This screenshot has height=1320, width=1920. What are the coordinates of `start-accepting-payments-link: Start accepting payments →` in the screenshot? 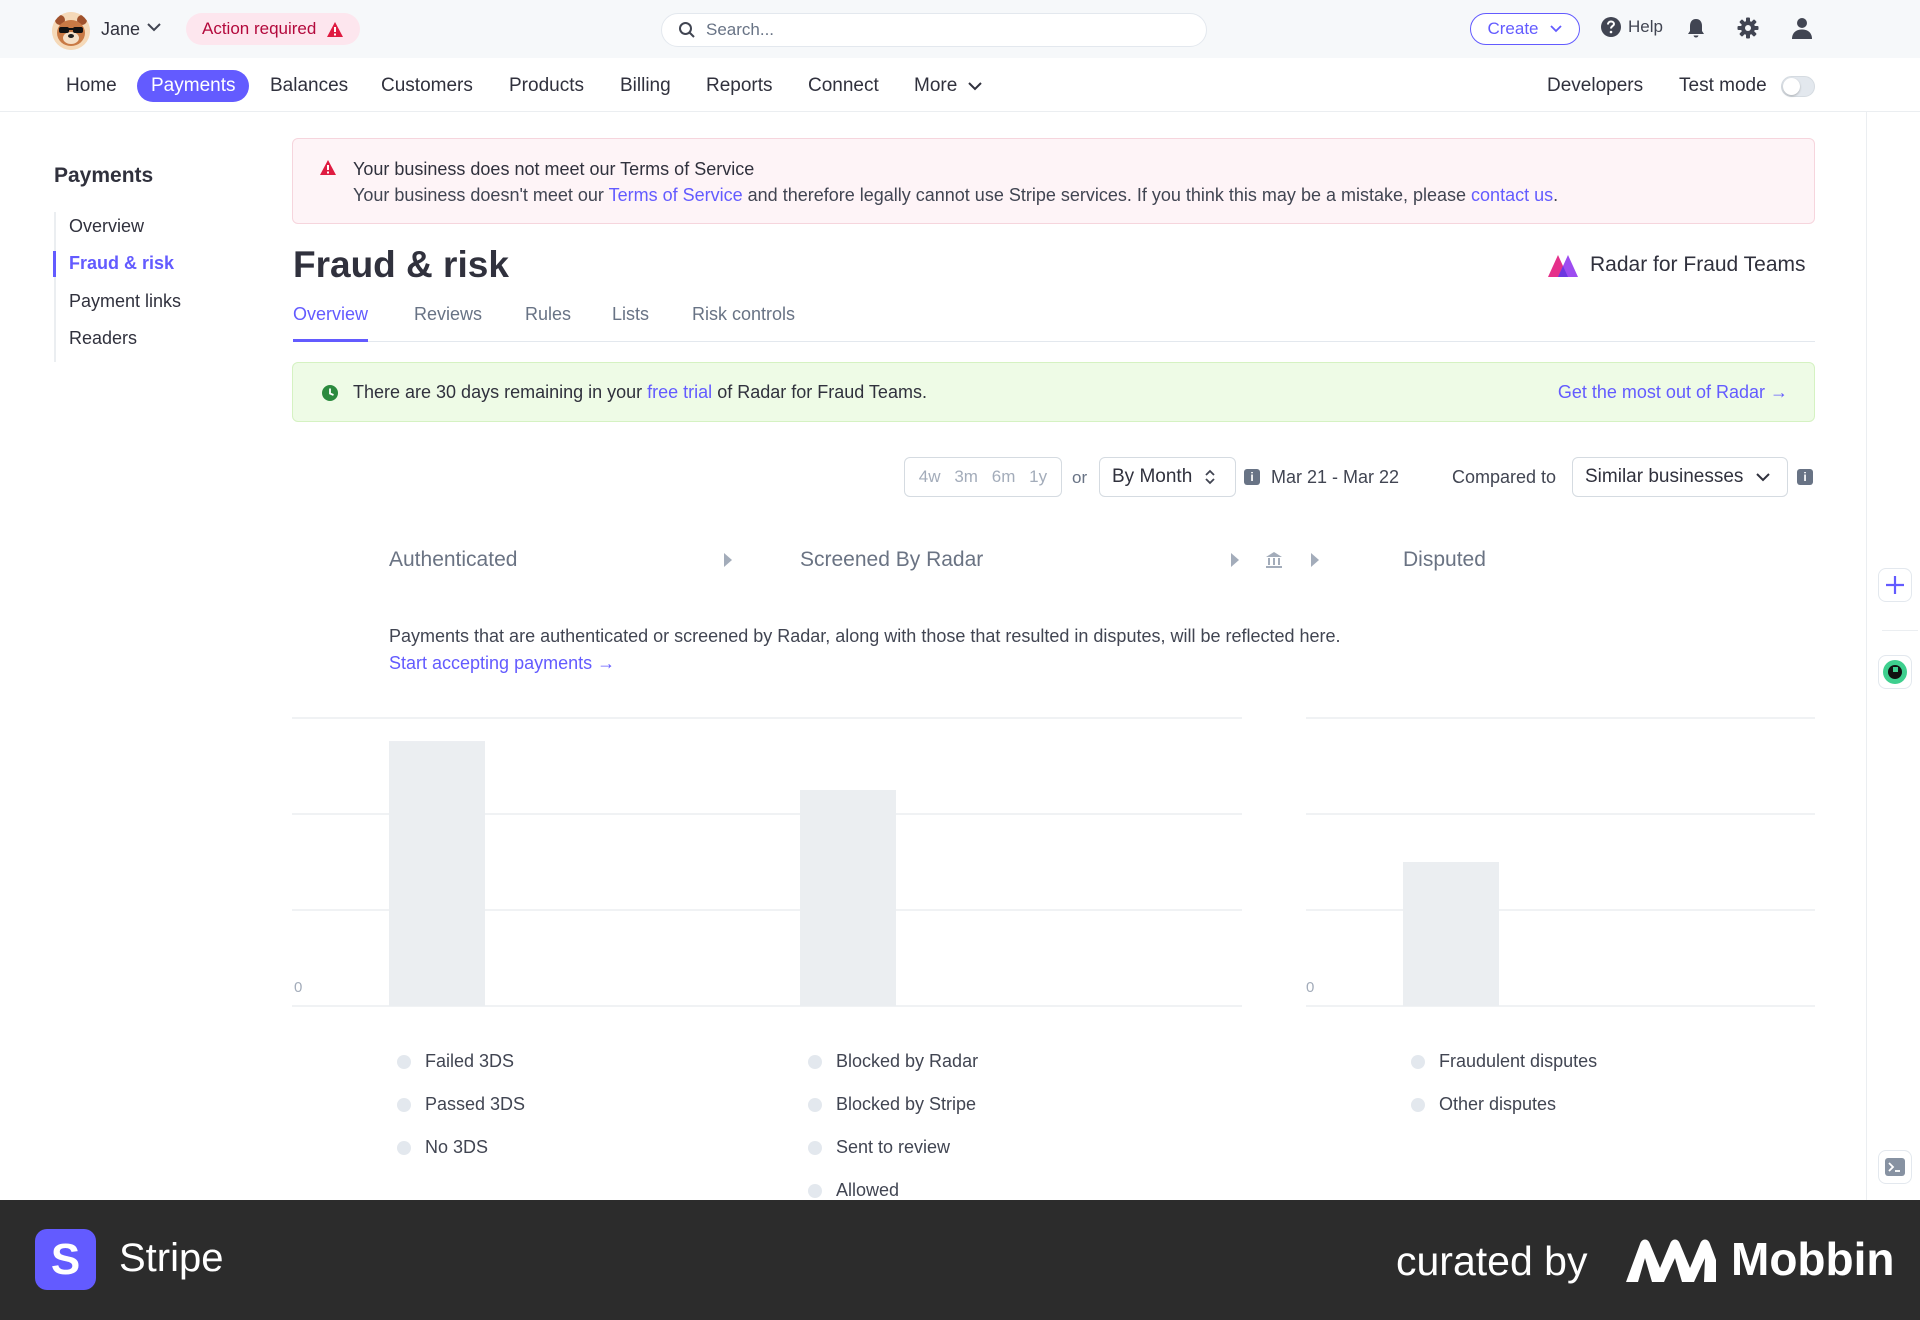 It's located at (502, 663).